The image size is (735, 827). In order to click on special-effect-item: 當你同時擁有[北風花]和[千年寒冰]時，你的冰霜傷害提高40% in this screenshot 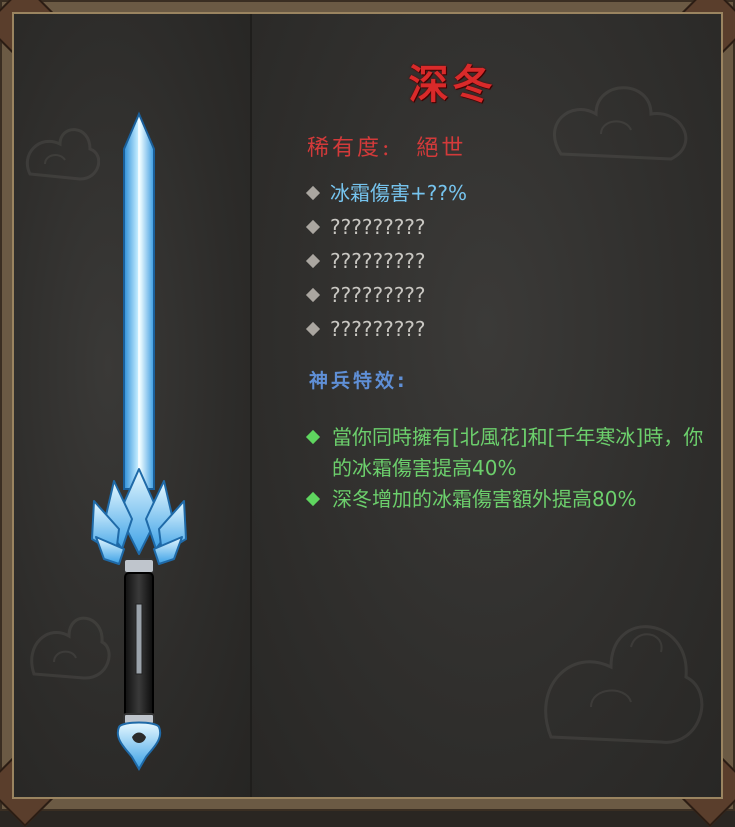, I will do `click(509, 453)`.